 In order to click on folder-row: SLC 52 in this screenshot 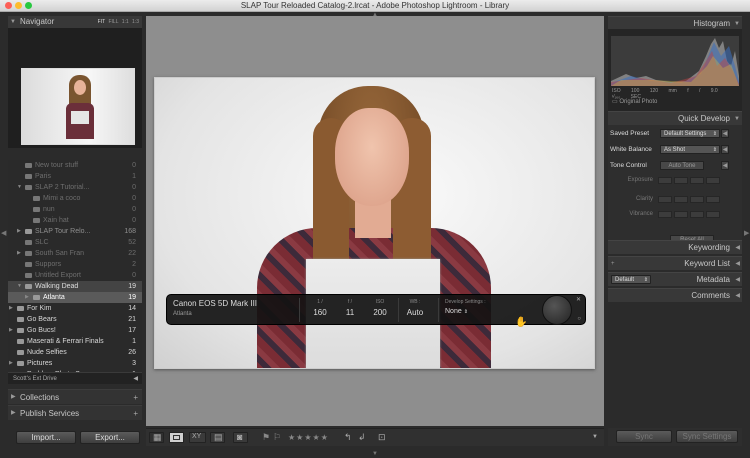, I will do `click(75, 242)`.